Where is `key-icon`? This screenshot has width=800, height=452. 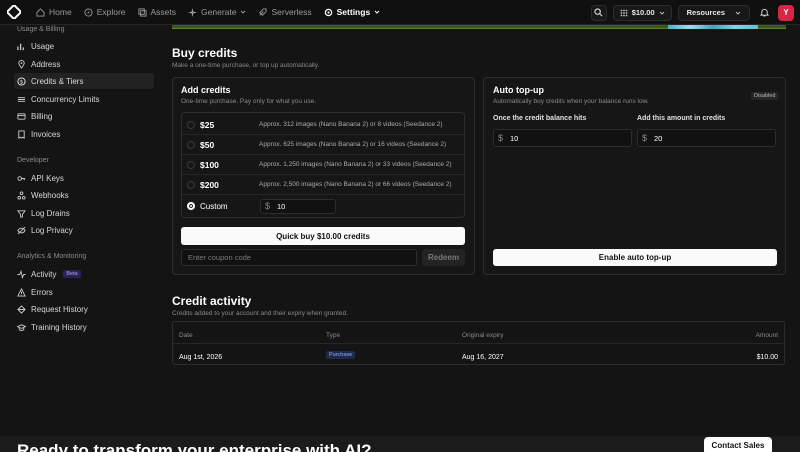
key-icon is located at coordinates (21, 178).